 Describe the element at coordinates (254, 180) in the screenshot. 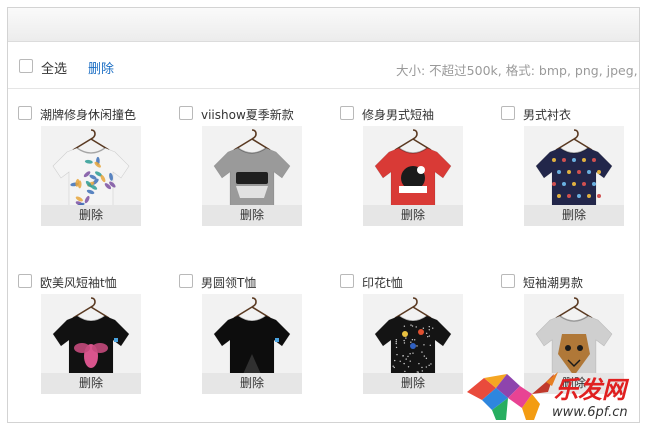

I see `image-item: viishow夏季新款 删除` at that location.